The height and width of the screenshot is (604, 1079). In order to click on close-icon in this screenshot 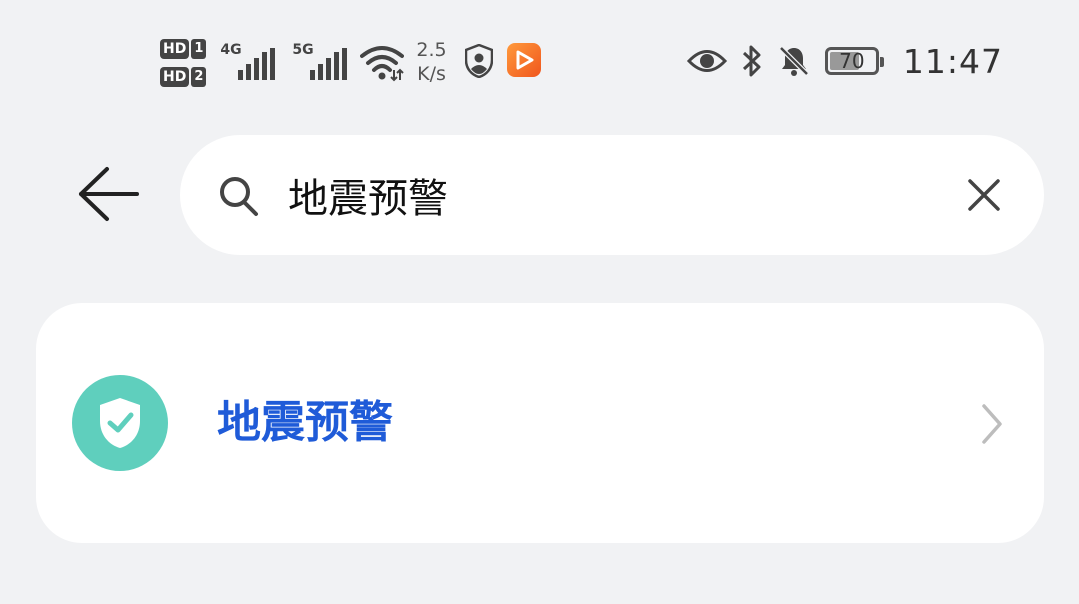, I will do `click(984, 195)`.